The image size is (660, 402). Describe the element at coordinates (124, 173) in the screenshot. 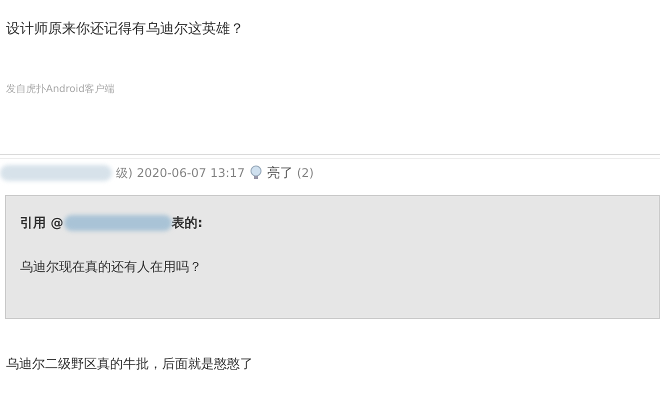

I see `author-level: 级)` at that location.